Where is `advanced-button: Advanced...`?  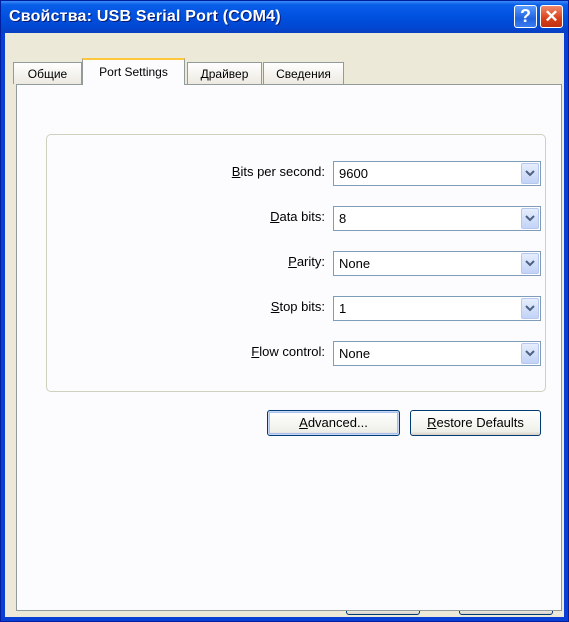
advanced-button: Advanced... is located at coordinates (333, 423).